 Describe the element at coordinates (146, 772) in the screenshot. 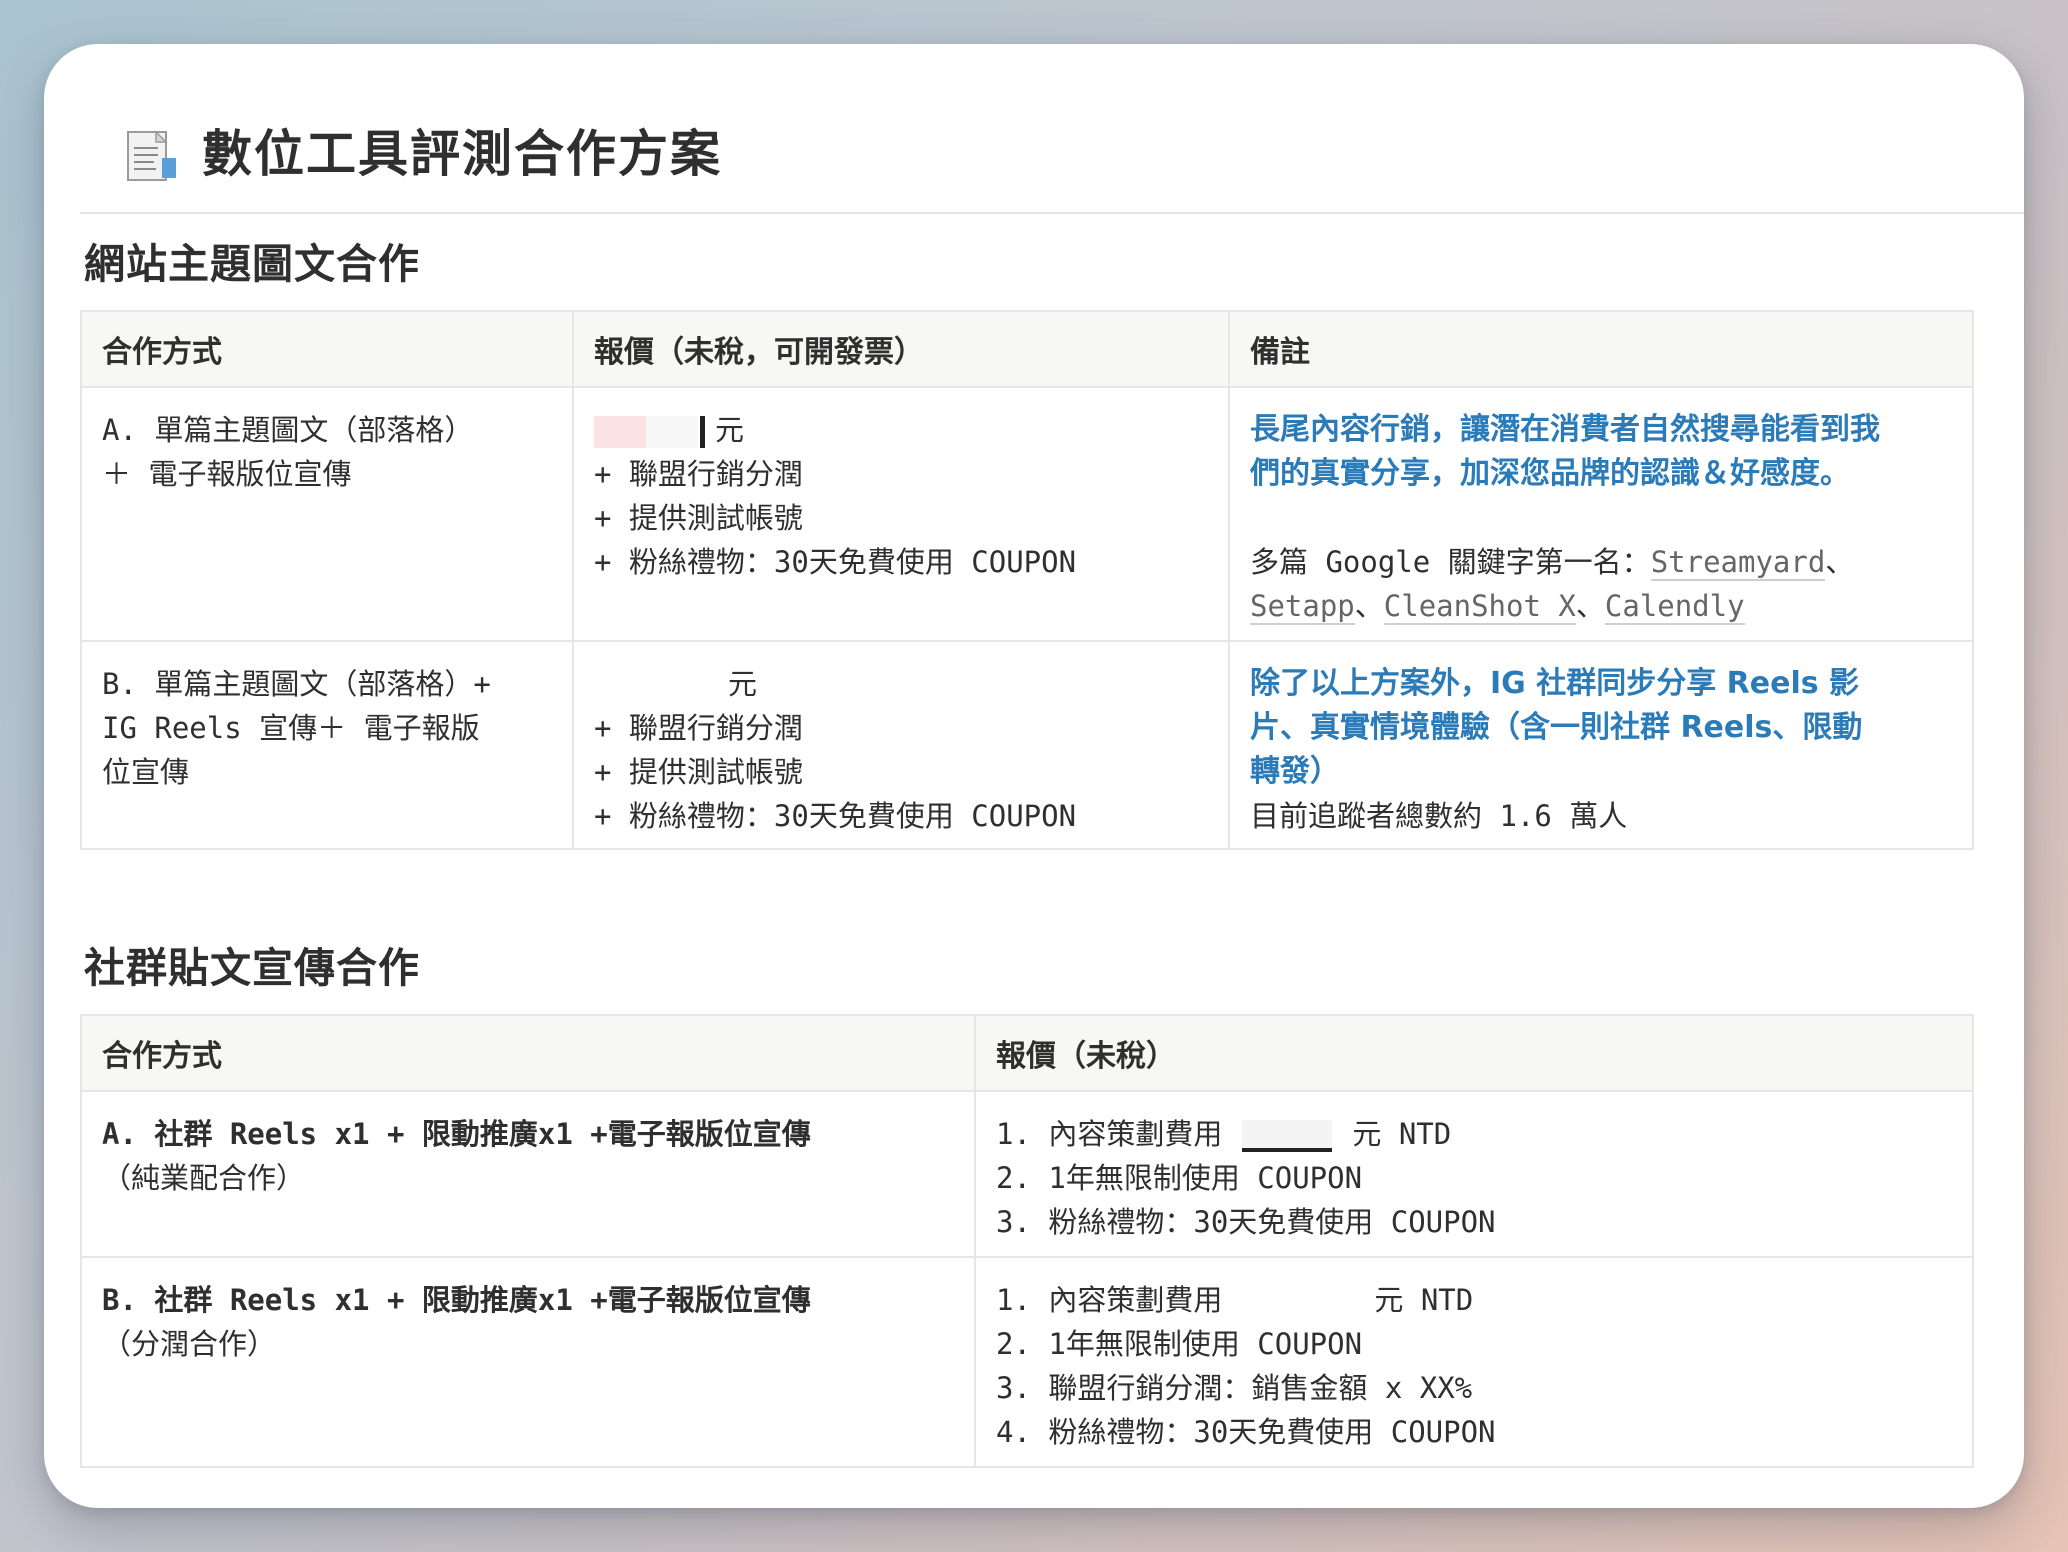

I see `method-line: 位宣傳` at that location.